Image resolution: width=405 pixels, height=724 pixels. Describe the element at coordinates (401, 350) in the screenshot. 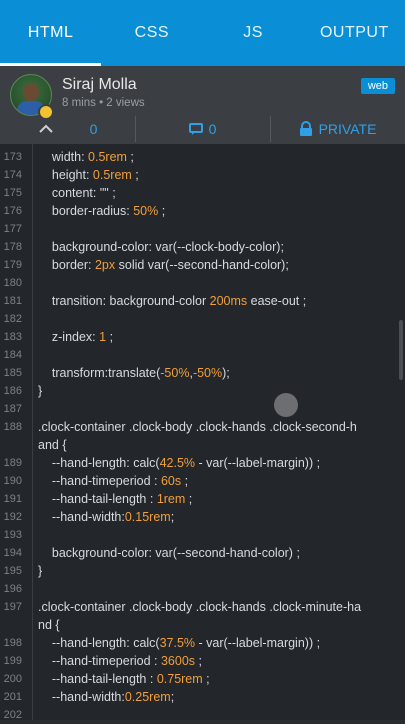

I see `scrollbar-thumb` at that location.